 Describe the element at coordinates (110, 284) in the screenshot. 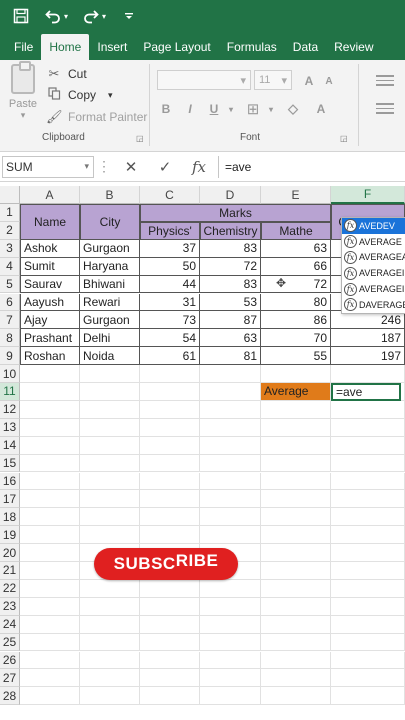

I see `table-cell: Bhiwani` at that location.